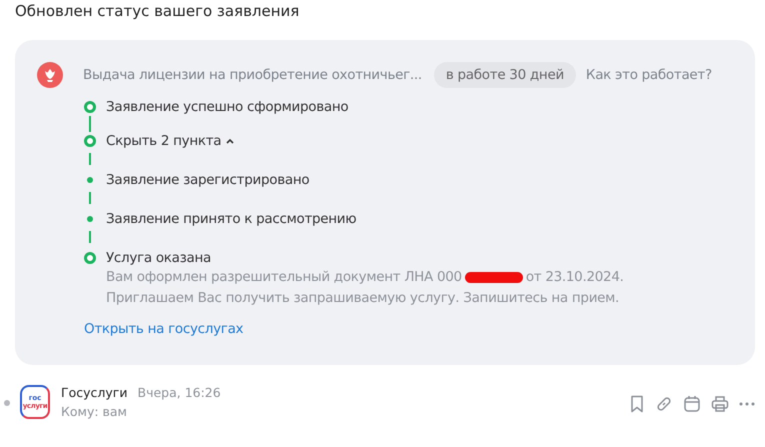  What do you see at coordinates (208, 180) in the screenshot?
I see `step-label: Заявление зарегистрировано` at bounding box center [208, 180].